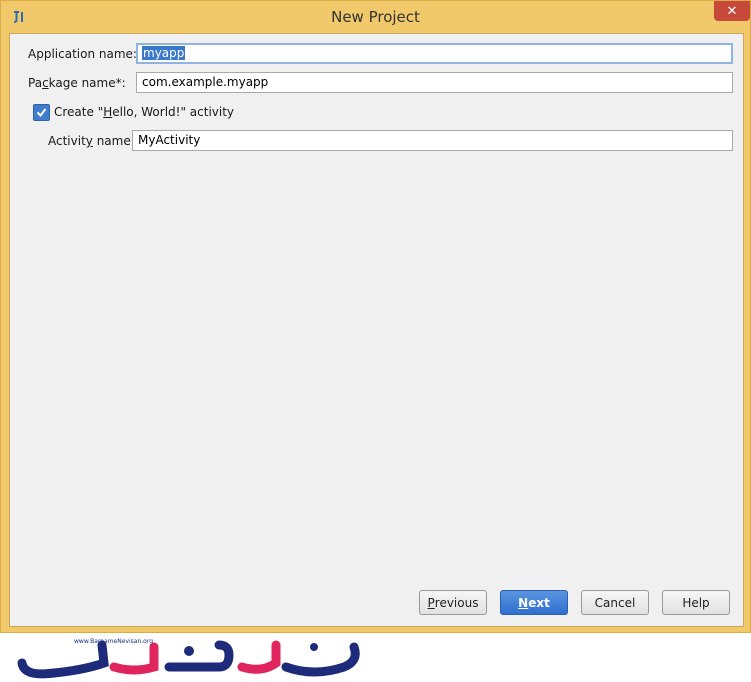 The width and height of the screenshot is (751, 682). What do you see at coordinates (164, 53) in the screenshot?
I see `application-name-value: myapp` at bounding box center [164, 53].